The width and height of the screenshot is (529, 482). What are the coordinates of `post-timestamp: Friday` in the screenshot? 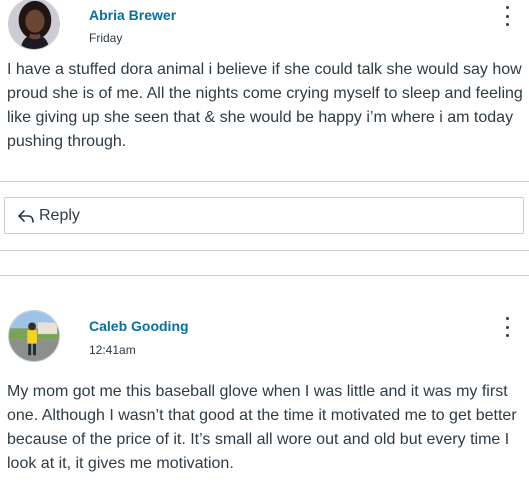 It's located at (106, 38).